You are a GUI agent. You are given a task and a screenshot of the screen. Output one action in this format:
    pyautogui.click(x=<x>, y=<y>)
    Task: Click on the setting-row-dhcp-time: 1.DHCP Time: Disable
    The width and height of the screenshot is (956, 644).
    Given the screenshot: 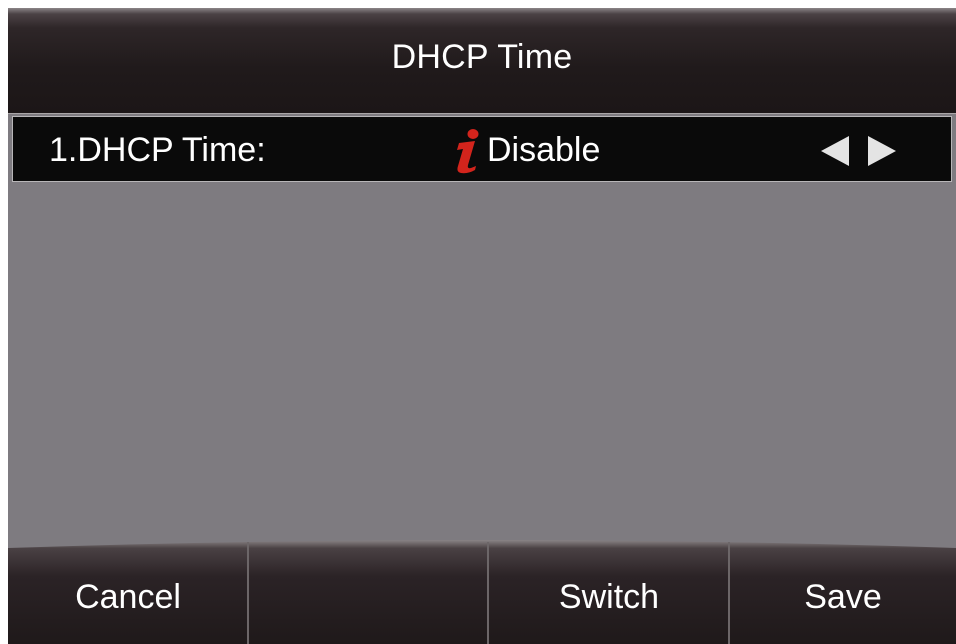 What is the action you would take?
    pyautogui.click(x=482, y=149)
    